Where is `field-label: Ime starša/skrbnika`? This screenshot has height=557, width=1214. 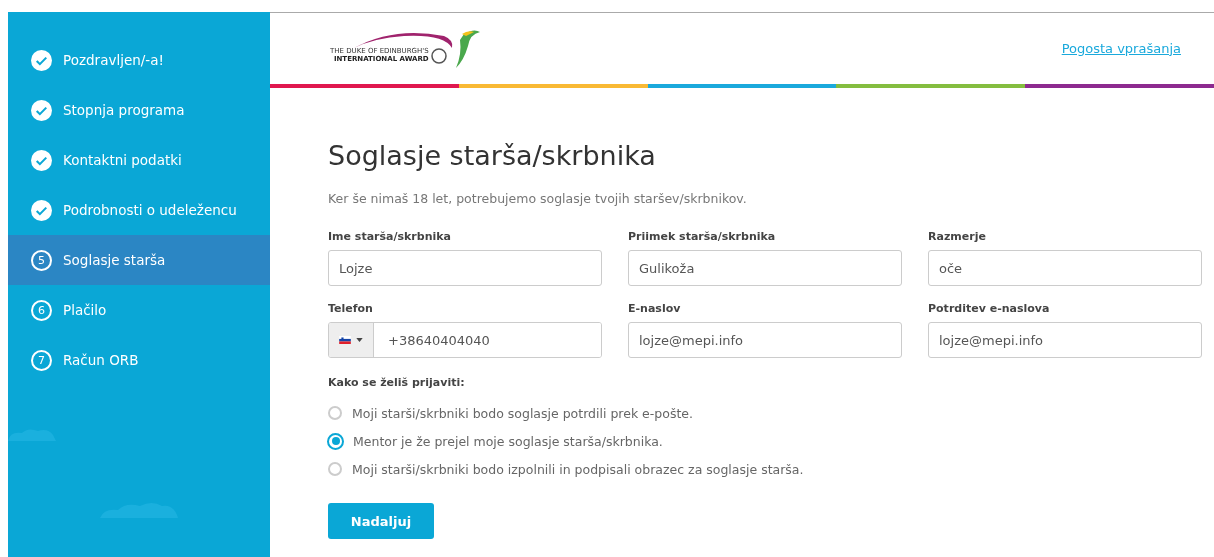 field-label: Ime starša/skrbnika is located at coordinates (390, 236).